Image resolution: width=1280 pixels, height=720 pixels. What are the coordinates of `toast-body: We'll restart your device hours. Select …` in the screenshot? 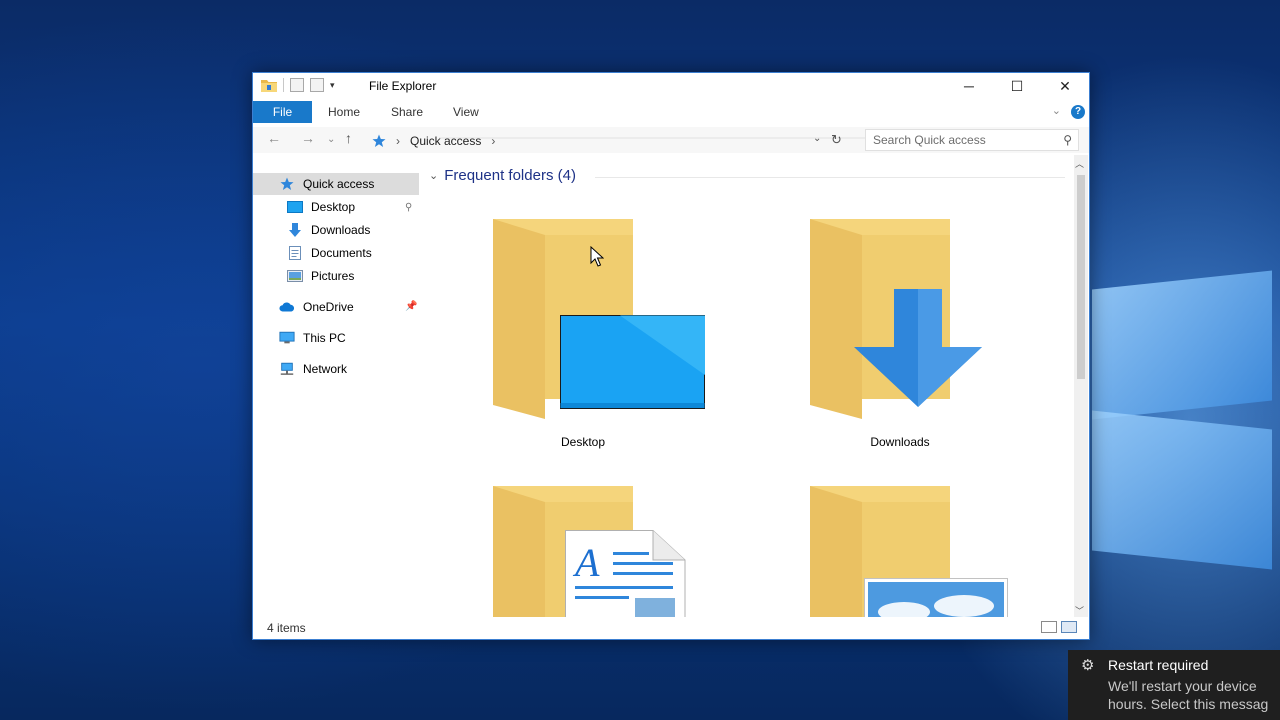 It's located at (1188, 695).